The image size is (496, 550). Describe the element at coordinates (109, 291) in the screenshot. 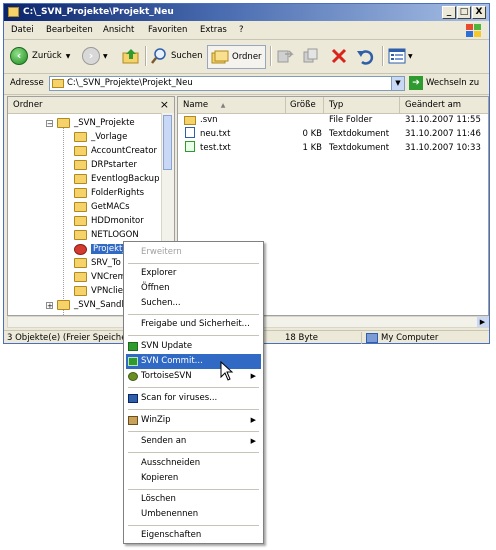

I see `tree-item-label: VPNclier` at that location.